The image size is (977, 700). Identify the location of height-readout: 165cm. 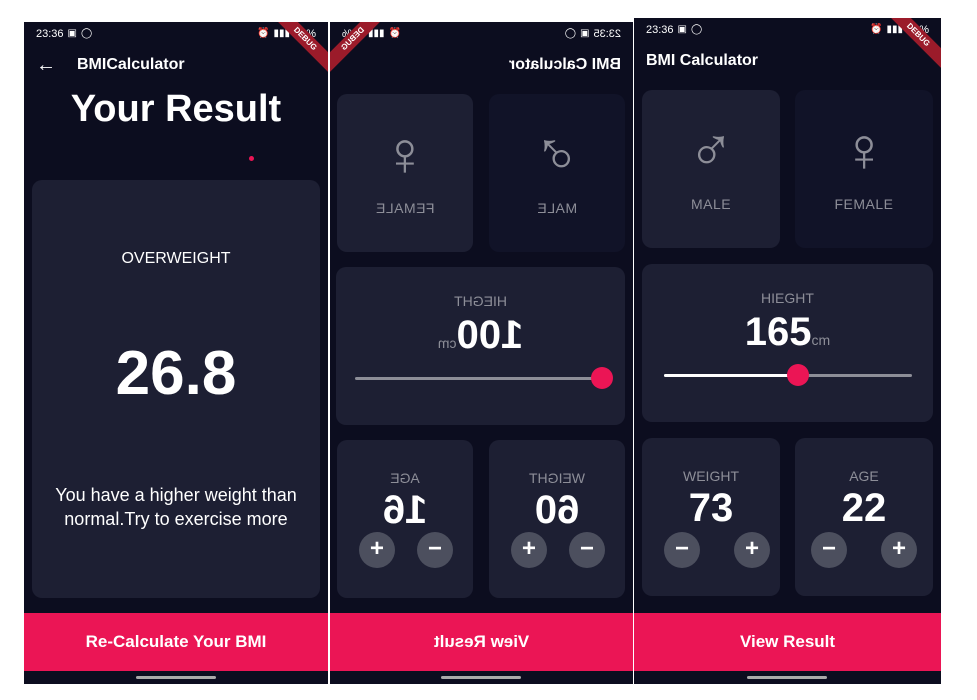
(787, 332).